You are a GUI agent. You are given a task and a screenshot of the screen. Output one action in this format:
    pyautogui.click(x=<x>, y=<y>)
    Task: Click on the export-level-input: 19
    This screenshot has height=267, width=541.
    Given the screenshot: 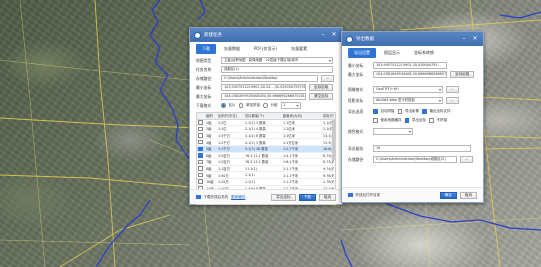 What is the action you would take?
    pyautogui.click(x=422, y=148)
    